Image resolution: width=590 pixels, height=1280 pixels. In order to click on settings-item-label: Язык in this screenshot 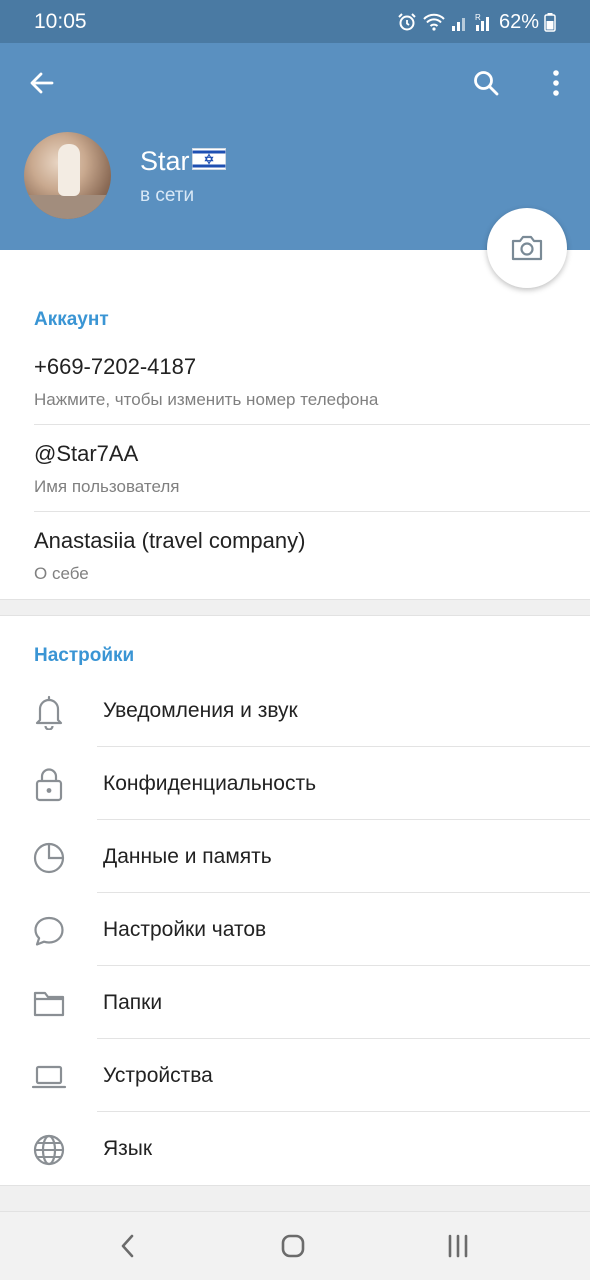, I will do `click(128, 1148)`.